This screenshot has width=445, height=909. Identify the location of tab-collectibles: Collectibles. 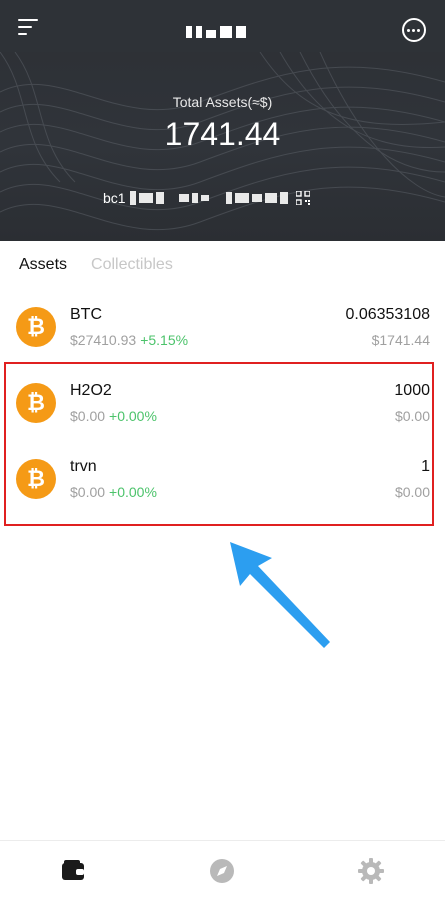
(132, 265).